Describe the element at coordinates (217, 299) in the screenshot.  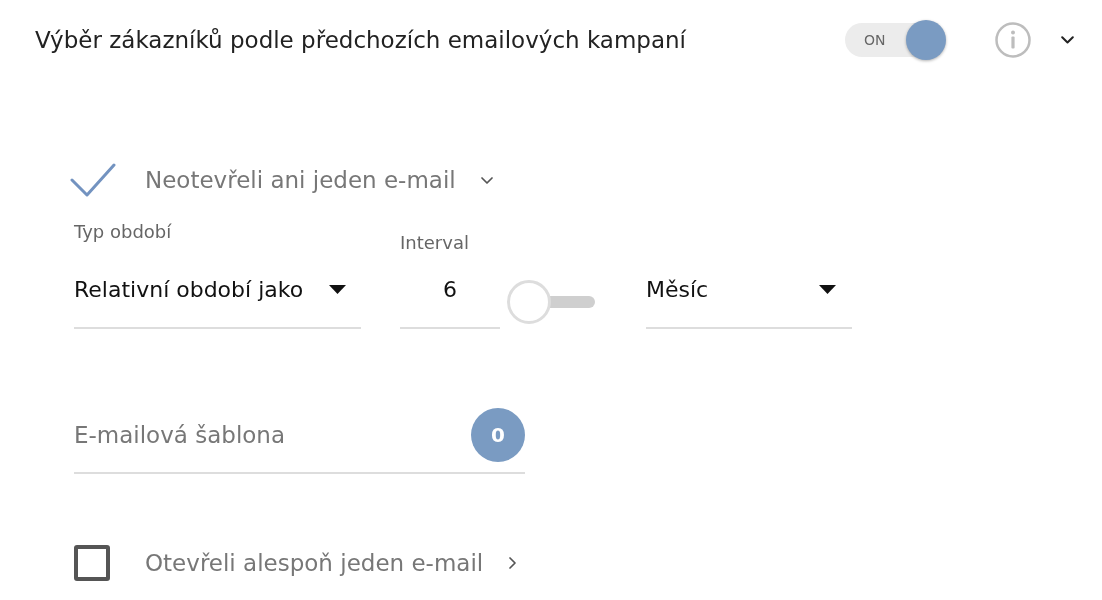
I see `period-type-dropdown: Relativní období jako` at that location.